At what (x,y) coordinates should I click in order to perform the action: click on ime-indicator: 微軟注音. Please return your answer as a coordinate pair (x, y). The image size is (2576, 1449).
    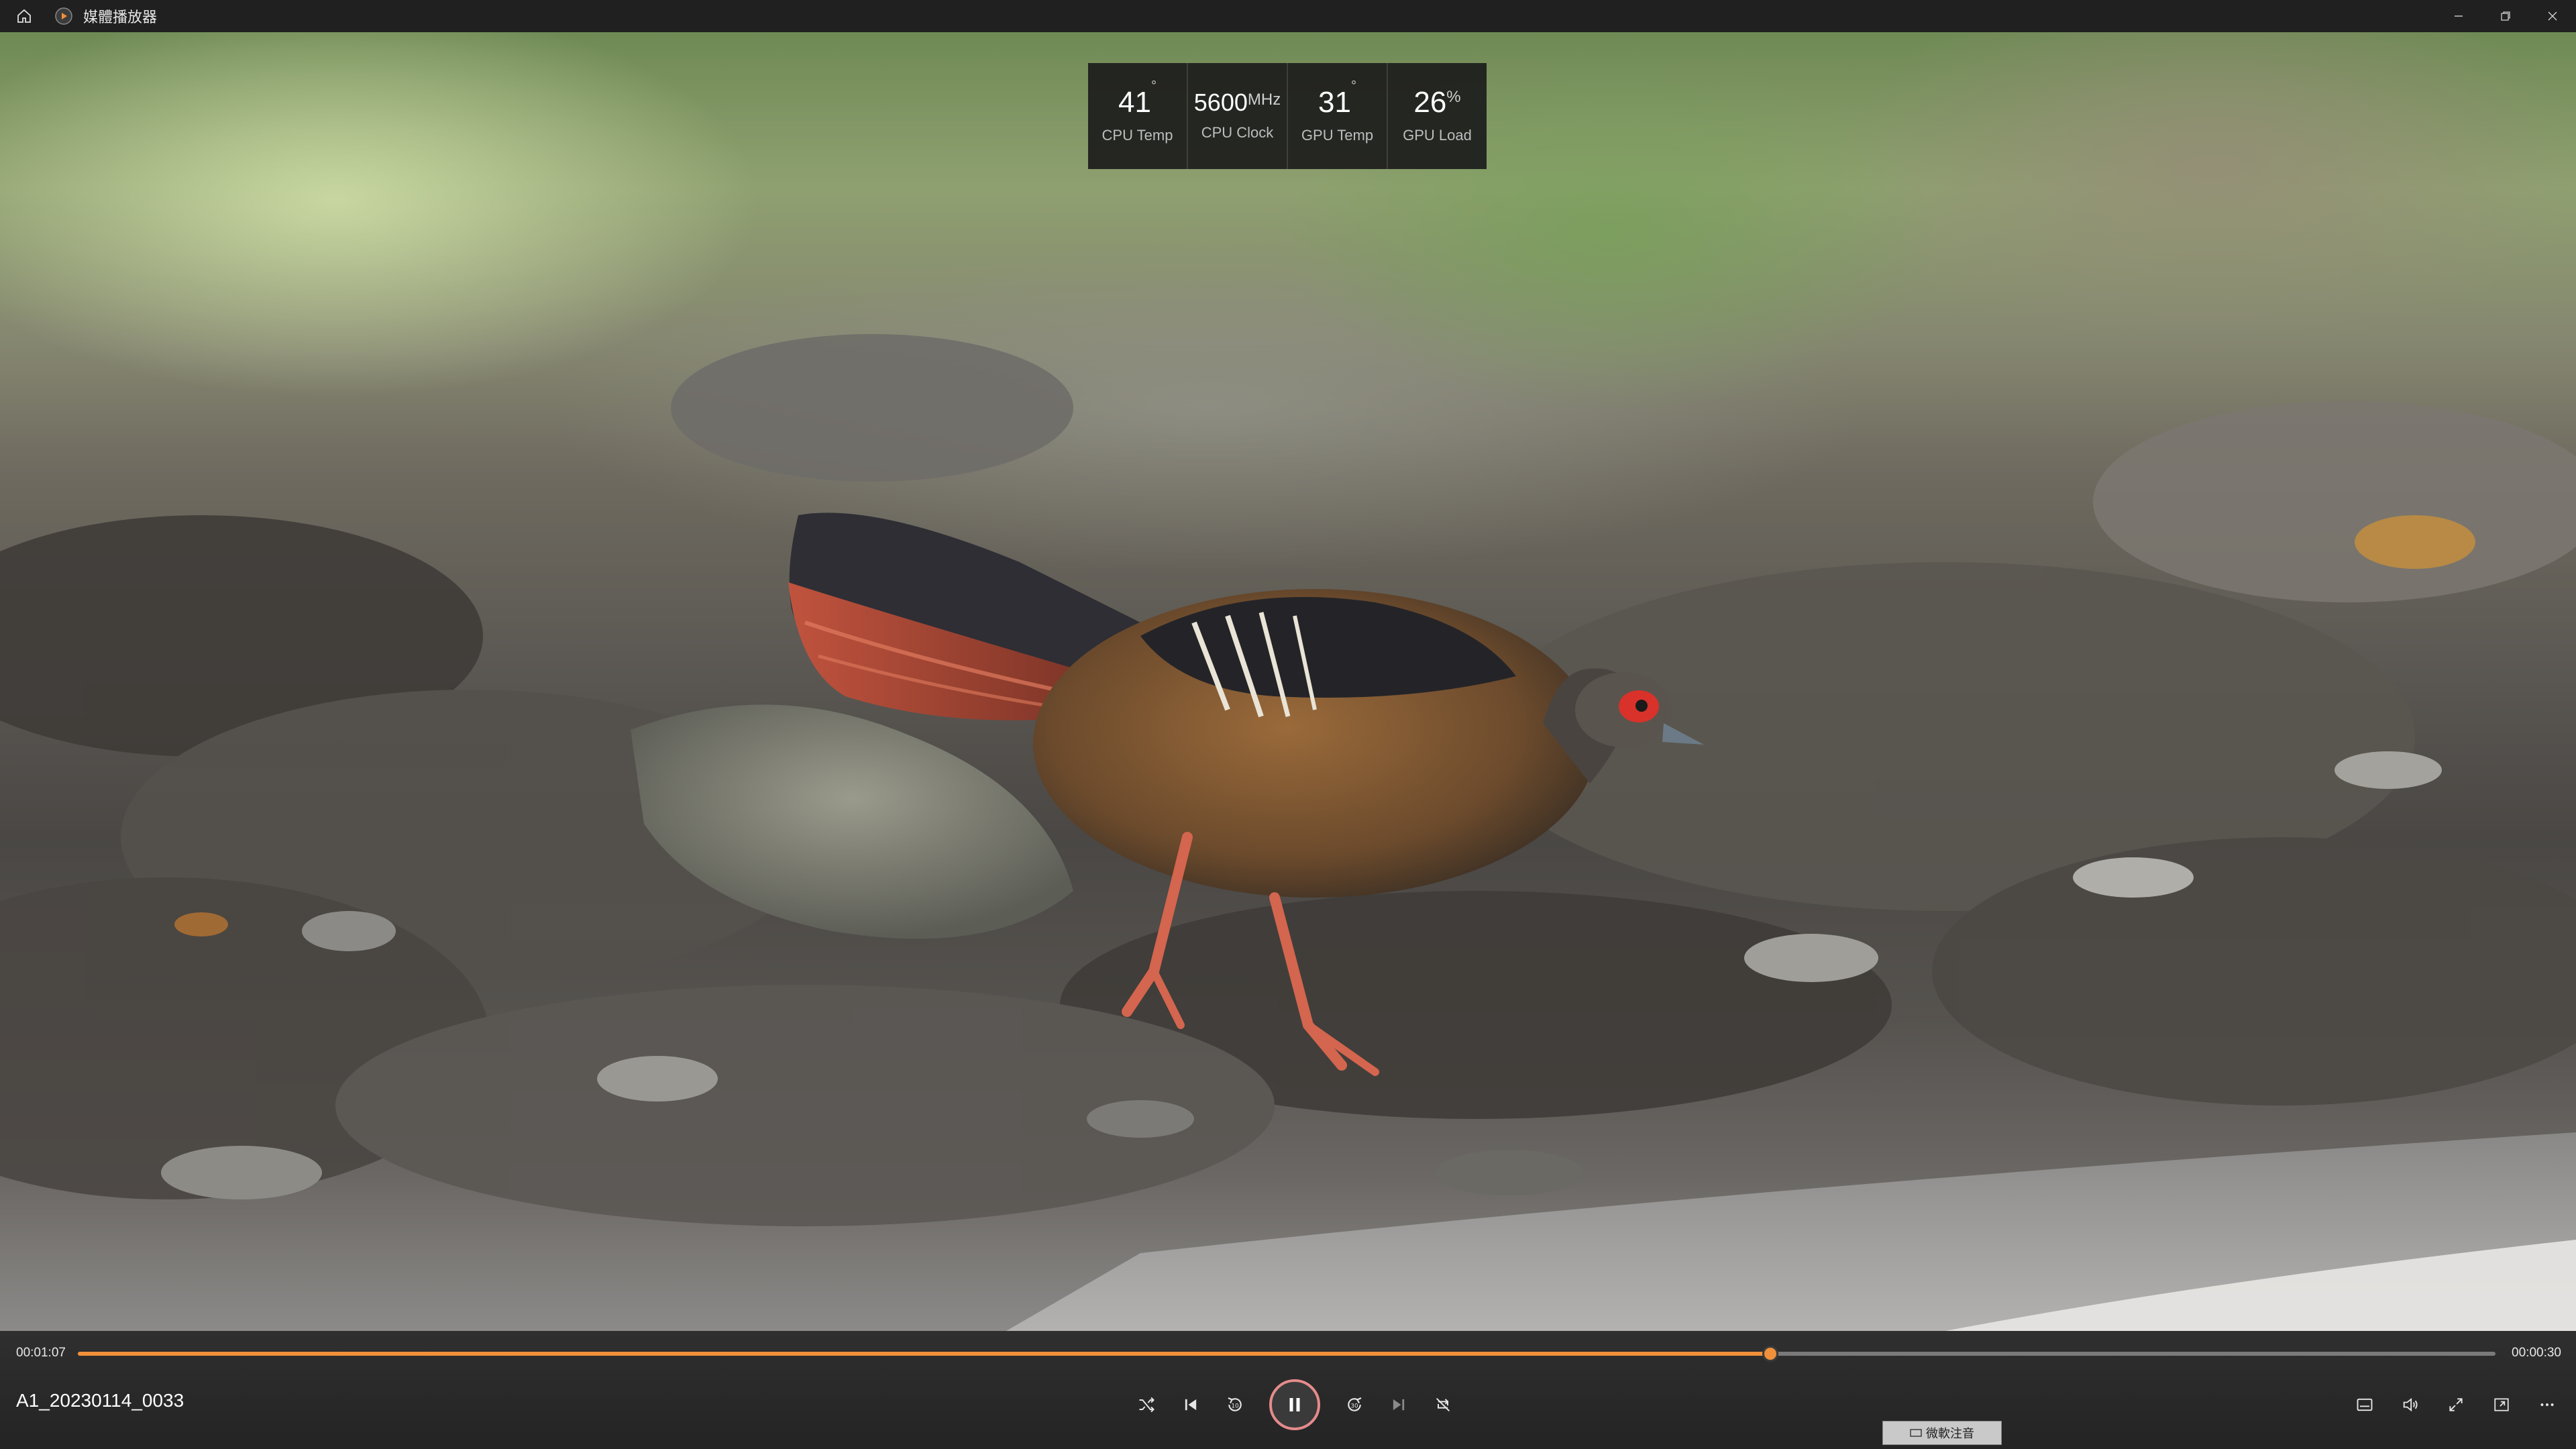
    Looking at the image, I should click on (1942, 1433).